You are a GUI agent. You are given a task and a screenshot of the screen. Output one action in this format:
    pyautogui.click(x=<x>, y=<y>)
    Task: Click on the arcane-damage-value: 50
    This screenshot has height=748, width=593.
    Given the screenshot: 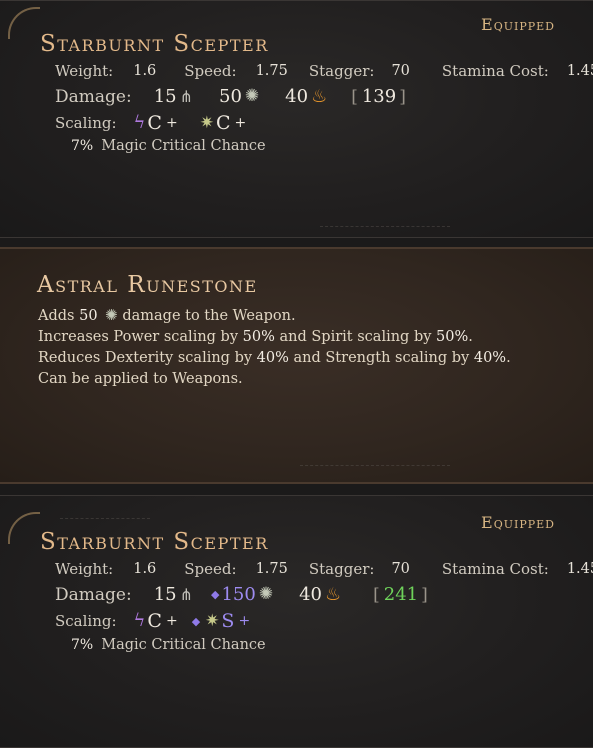 What is the action you would take?
    pyautogui.click(x=230, y=96)
    